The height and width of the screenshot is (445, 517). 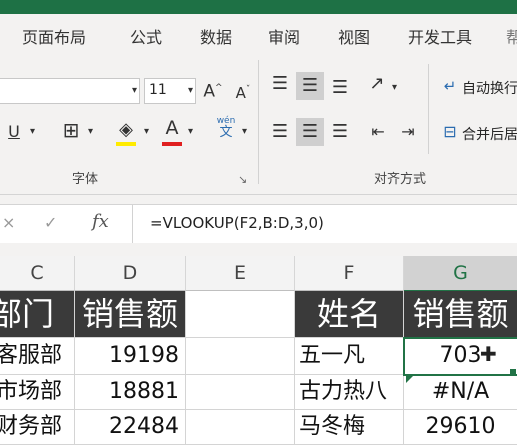 What do you see at coordinates (310, 86) in the screenshot?
I see `align-middle-icon: ☰` at bounding box center [310, 86].